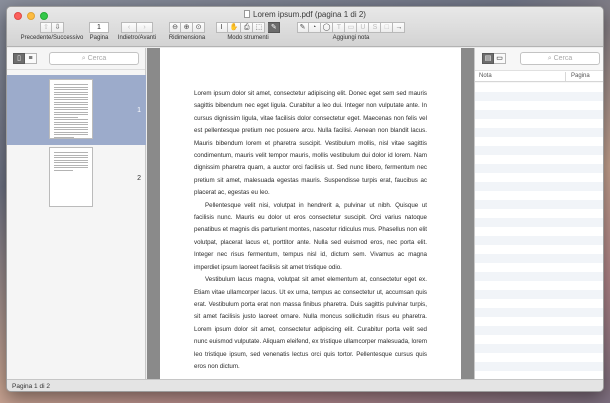 This screenshot has width=610, height=403. I want to click on hand-tool-button: ✋, so click(234, 27).